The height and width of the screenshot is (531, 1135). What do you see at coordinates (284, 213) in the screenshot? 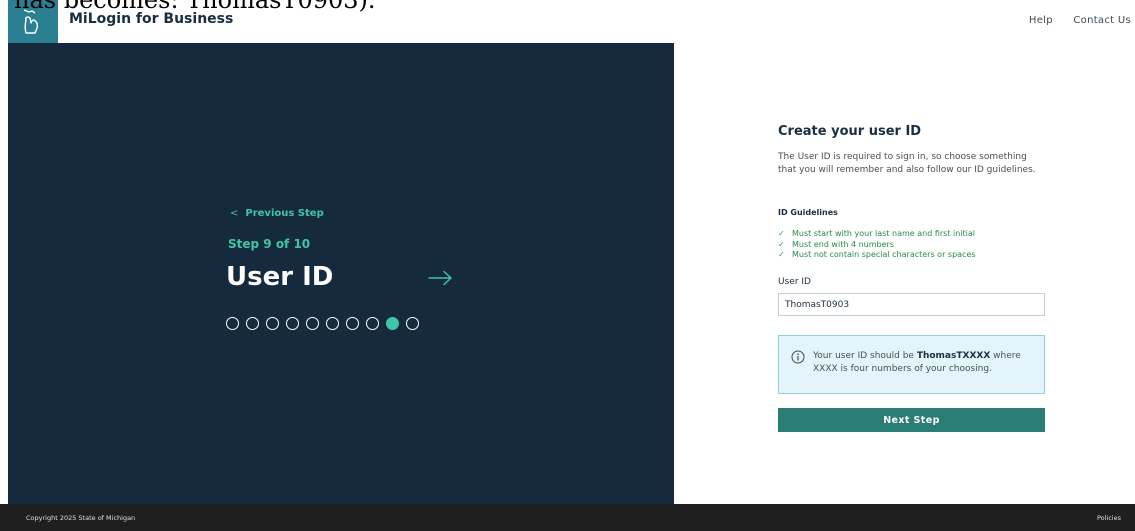
I see `previous-step-label: Previous Step` at bounding box center [284, 213].